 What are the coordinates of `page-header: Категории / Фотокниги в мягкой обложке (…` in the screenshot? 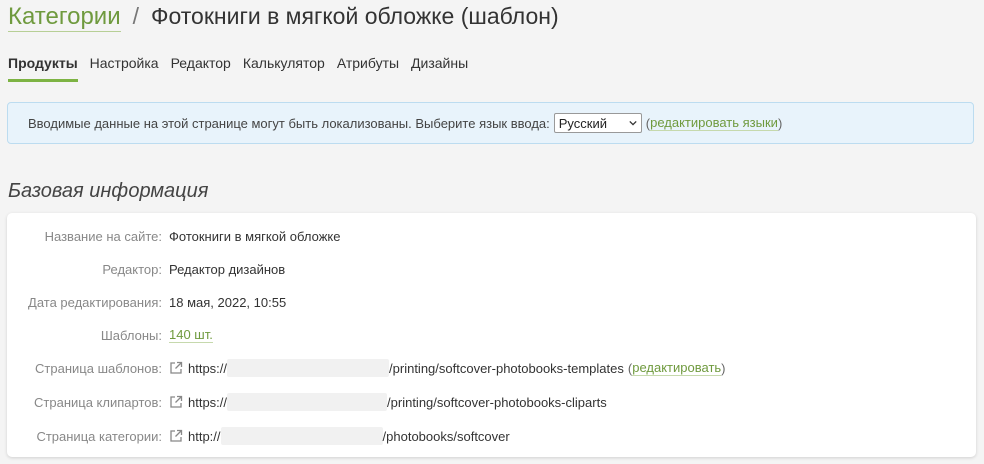 It's located at (283, 17).